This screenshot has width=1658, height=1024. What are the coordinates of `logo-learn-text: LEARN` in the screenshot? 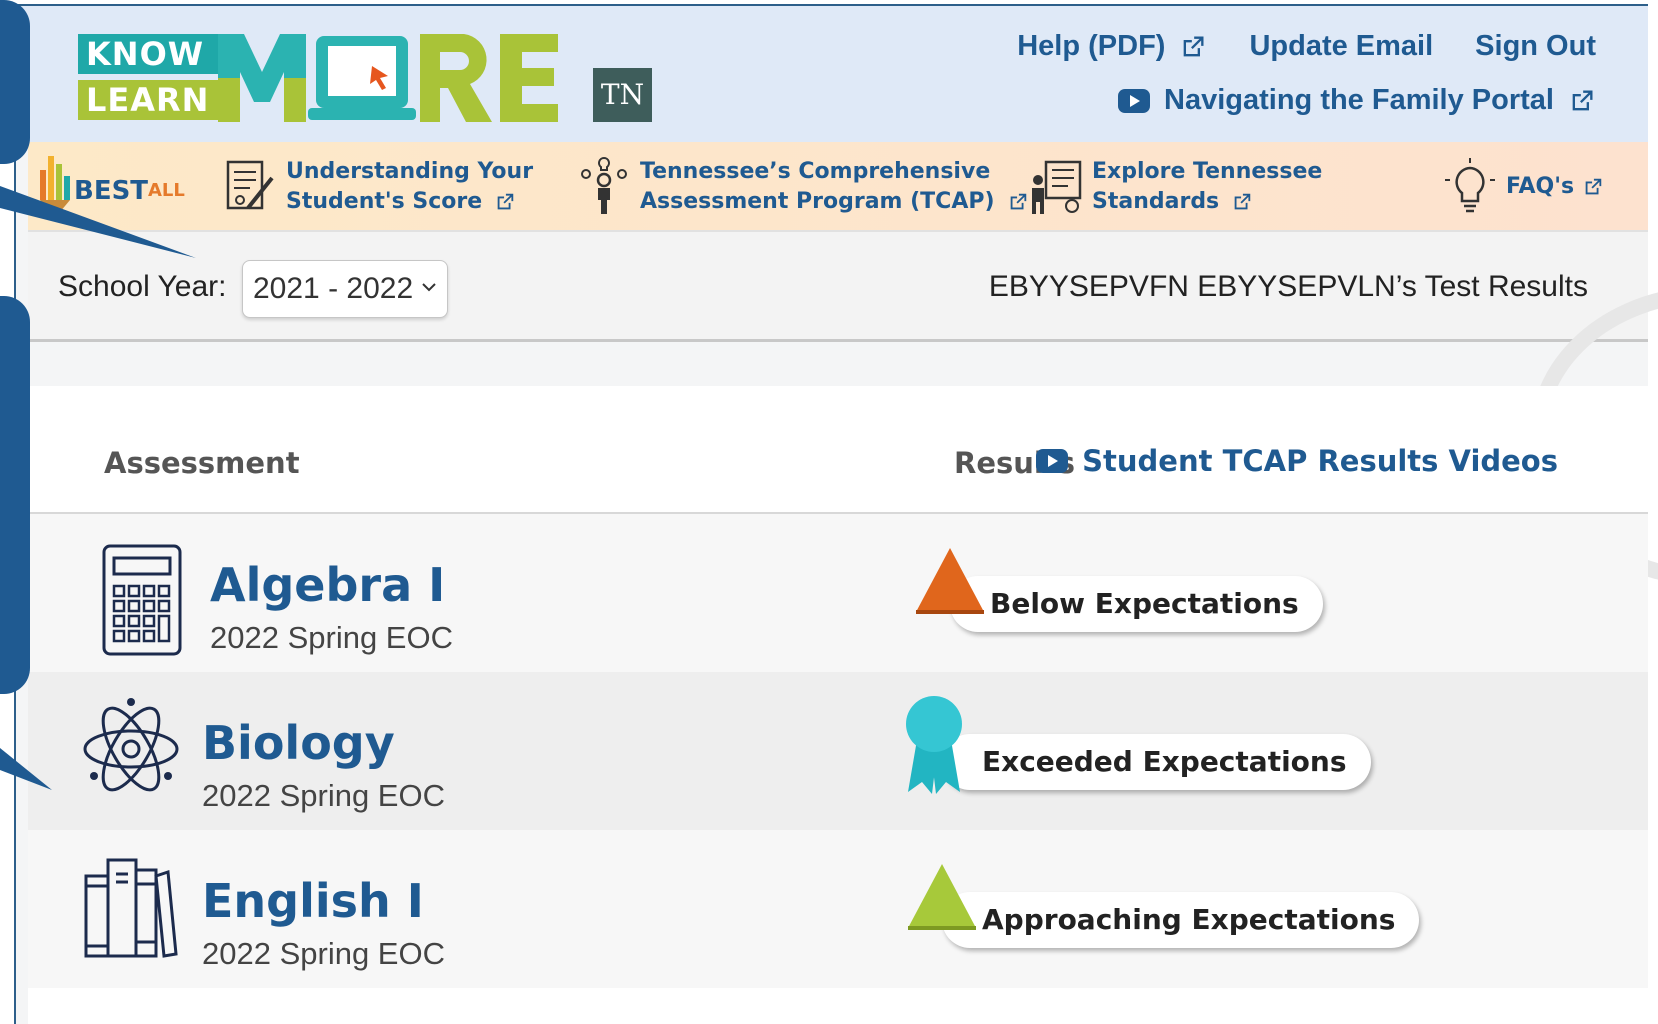 It's located at (148, 100).